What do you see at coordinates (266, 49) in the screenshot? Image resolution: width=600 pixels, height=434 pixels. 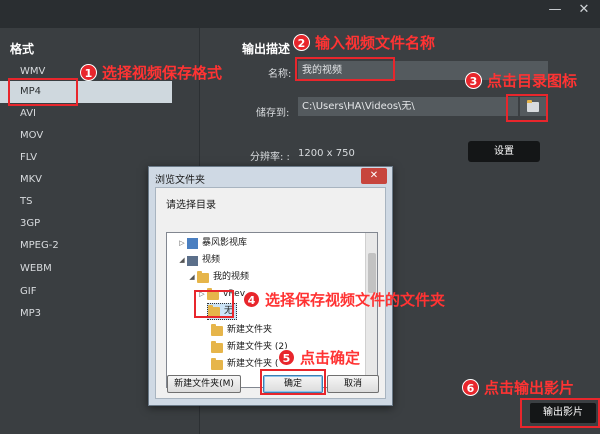 I see `output-panel-title: 输出描述` at bounding box center [266, 49].